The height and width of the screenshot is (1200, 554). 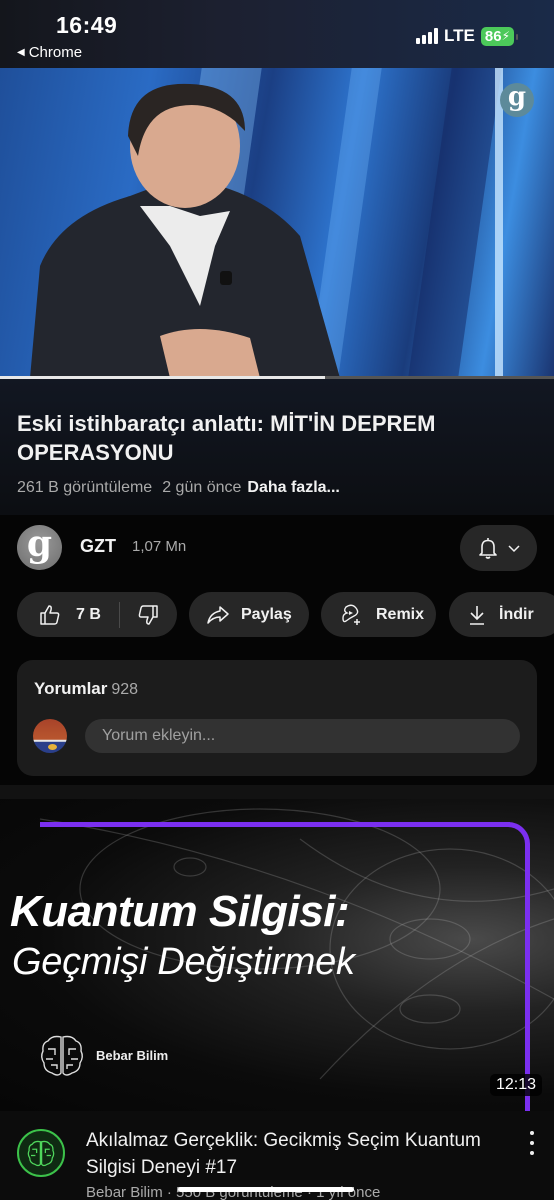 I want to click on thumbnail-title-line1: Kuantum Silgisi:, so click(x=180, y=911).